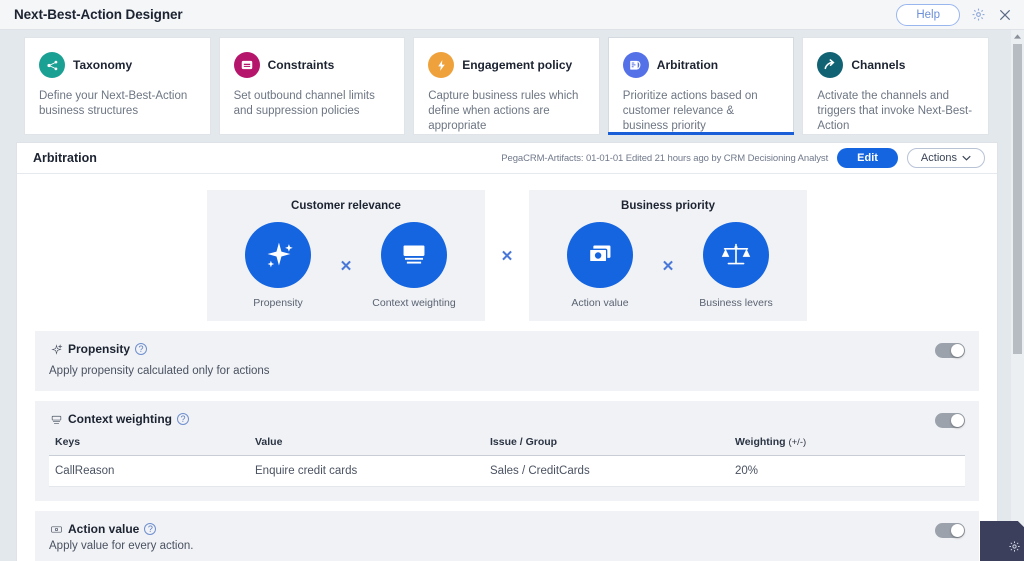 This screenshot has height=561, width=1024. I want to click on nav-card-title: Channels, so click(878, 65).